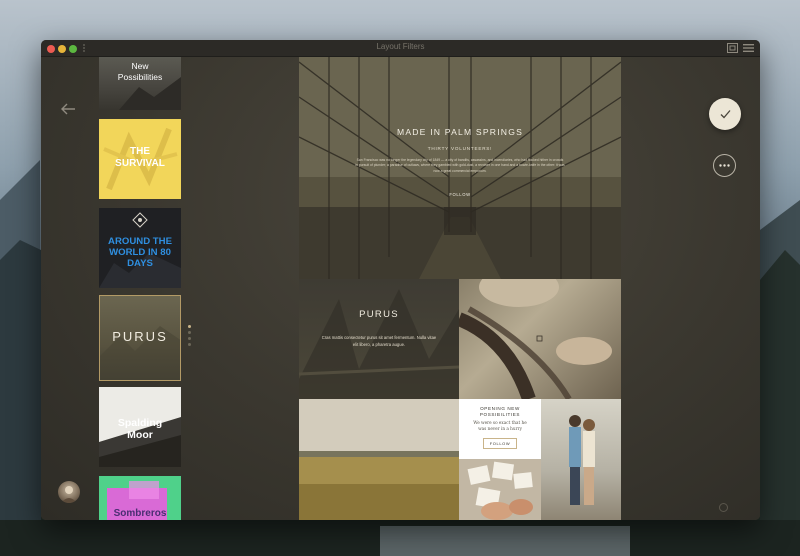  I want to click on hero-title: MADE IN PALM SPRINGS, so click(460, 132).